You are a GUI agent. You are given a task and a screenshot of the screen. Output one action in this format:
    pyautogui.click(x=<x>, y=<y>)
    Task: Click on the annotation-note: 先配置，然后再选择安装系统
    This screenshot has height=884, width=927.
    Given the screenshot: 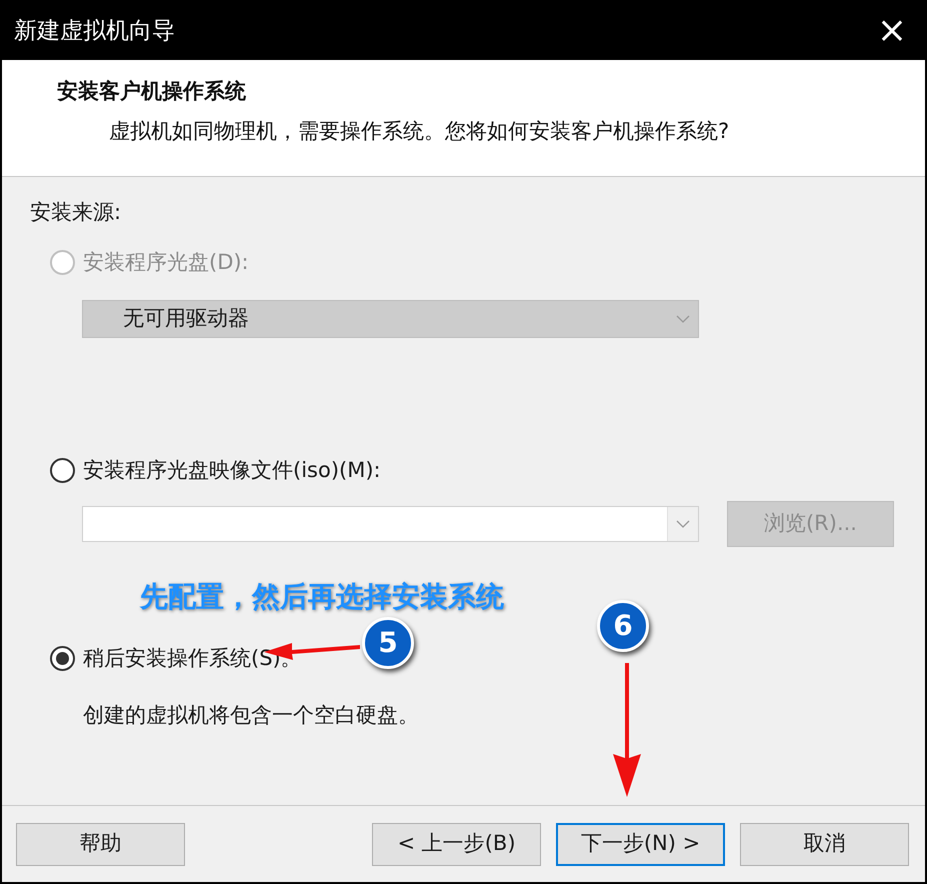 What is the action you would take?
    pyautogui.click(x=322, y=597)
    